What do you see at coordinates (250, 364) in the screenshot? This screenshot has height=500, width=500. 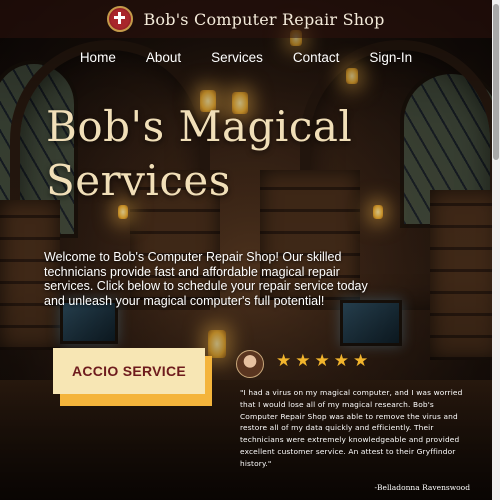 I see `reviewer-avatar` at bounding box center [250, 364].